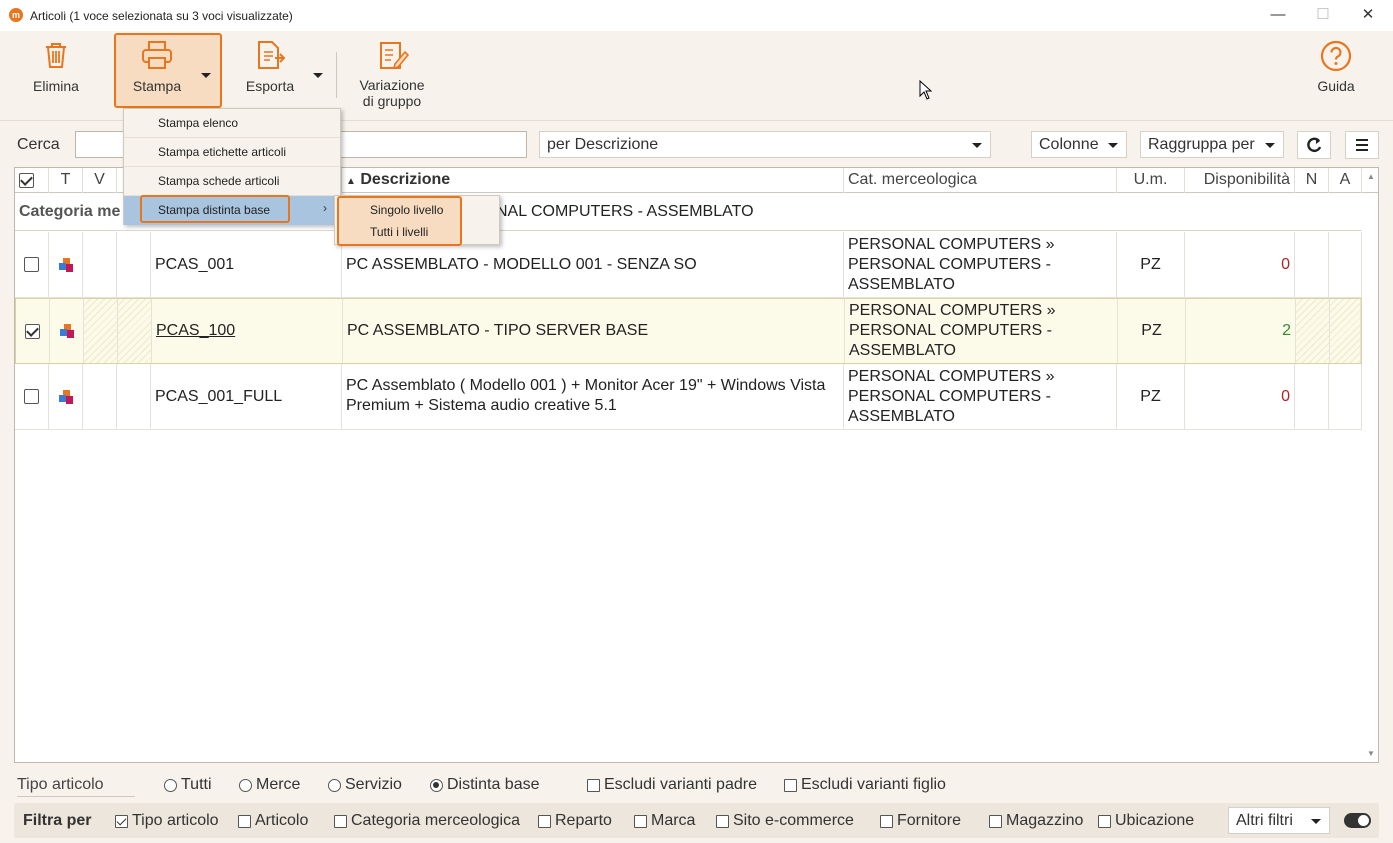  I want to click on filter-articolo: Articolo, so click(273, 821).